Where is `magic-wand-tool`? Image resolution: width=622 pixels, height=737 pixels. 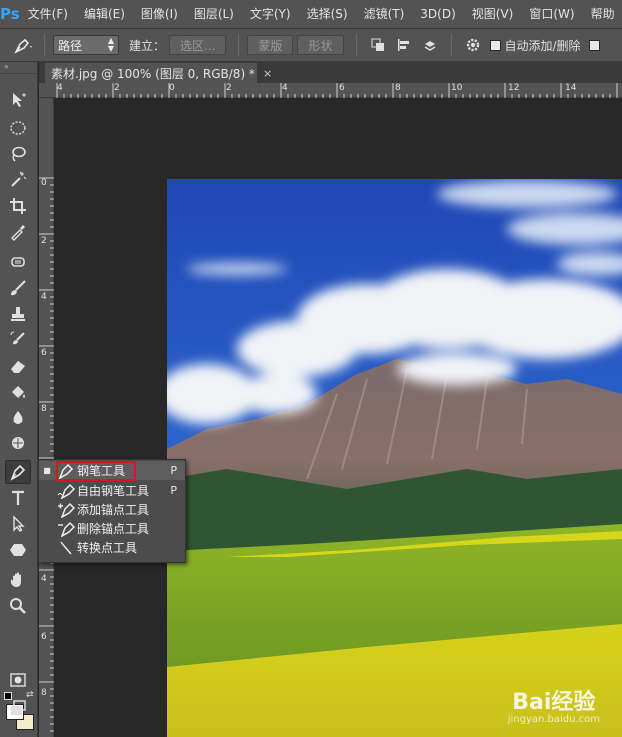 magic-wand-tool is located at coordinates (18, 180).